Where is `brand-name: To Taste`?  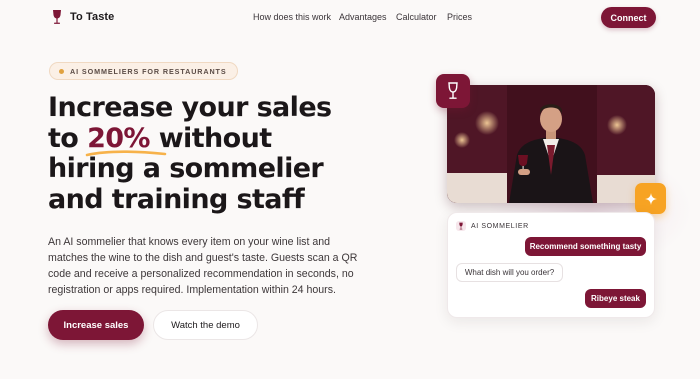 brand-name: To Taste is located at coordinates (92, 17).